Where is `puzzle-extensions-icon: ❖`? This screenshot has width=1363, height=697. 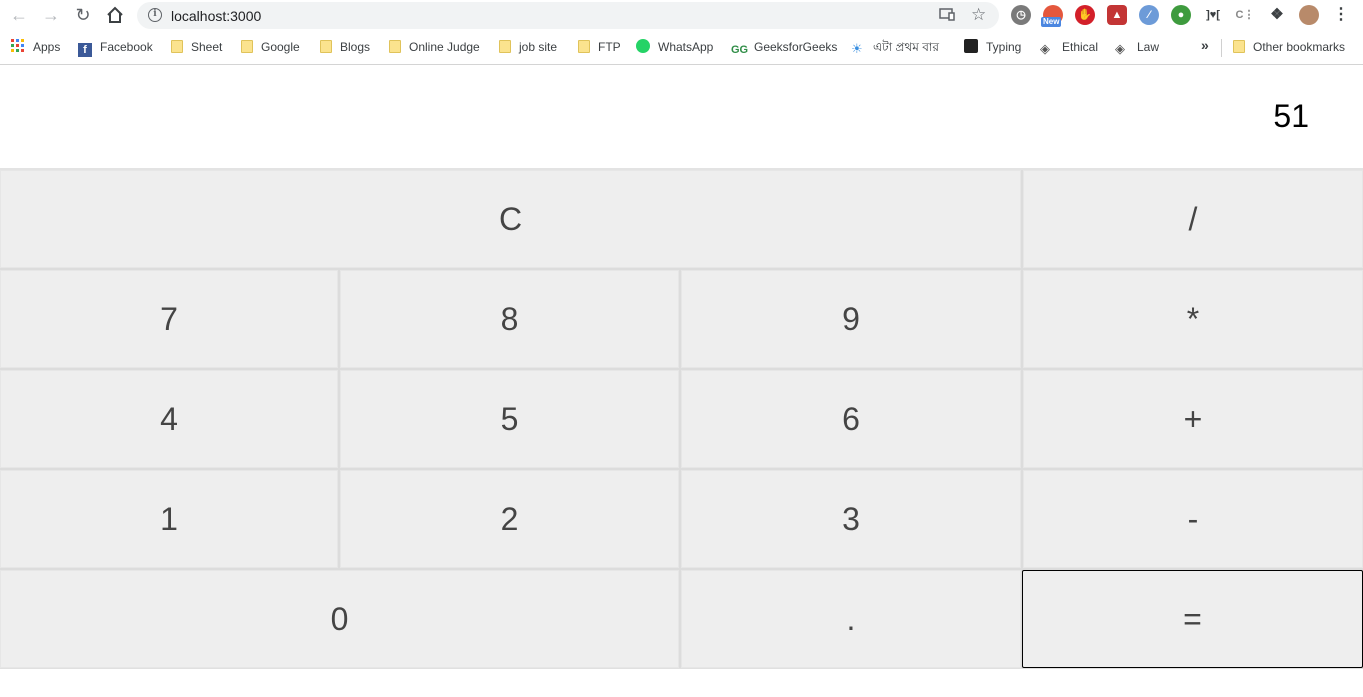
puzzle-extensions-icon: ❖ is located at coordinates (1277, 15).